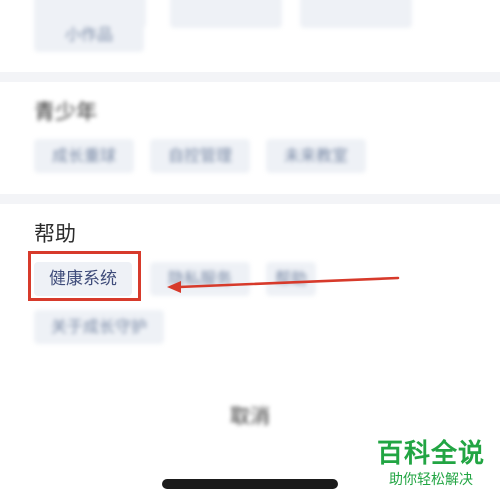  I want to click on chip-small-works: 小作品, so click(89, 35).